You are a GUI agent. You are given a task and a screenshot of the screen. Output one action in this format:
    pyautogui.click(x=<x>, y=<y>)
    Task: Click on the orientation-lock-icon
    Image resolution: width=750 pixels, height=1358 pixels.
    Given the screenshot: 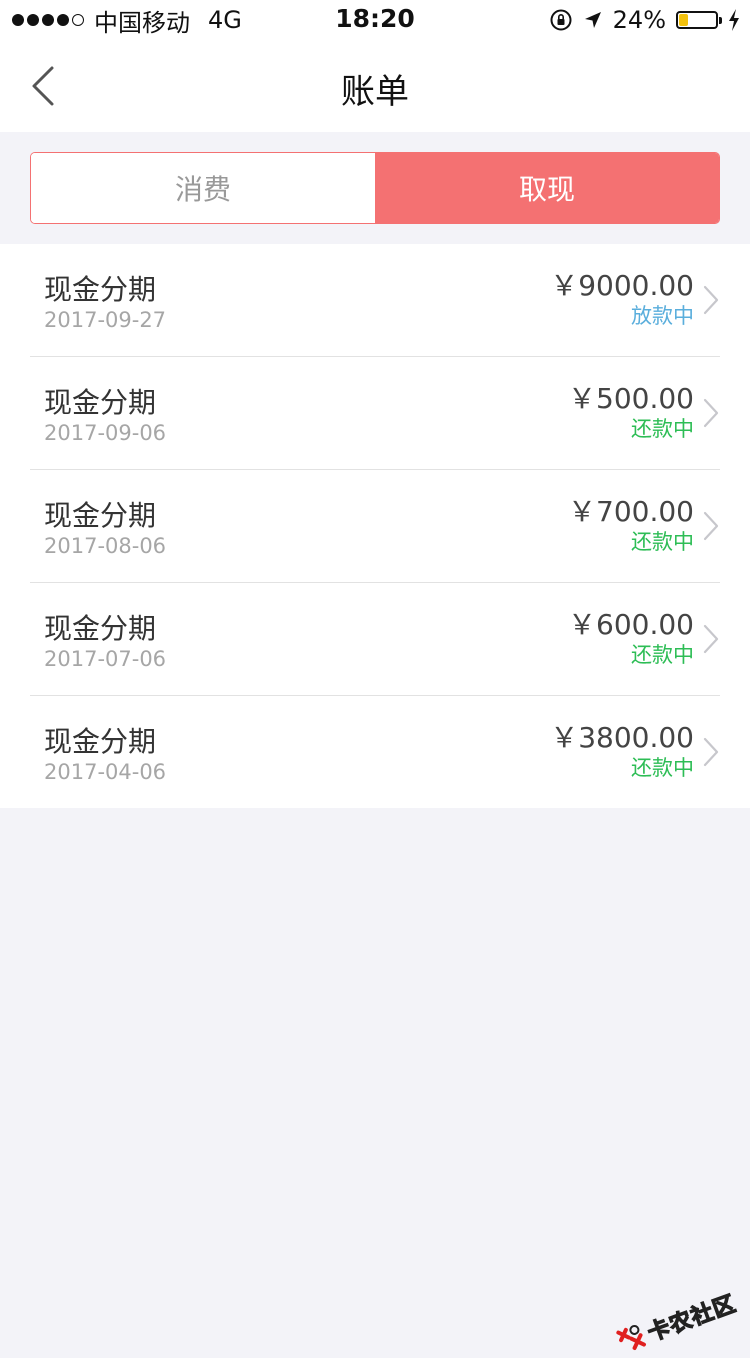 What is the action you would take?
    pyautogui.click(x=561, y=20)
    